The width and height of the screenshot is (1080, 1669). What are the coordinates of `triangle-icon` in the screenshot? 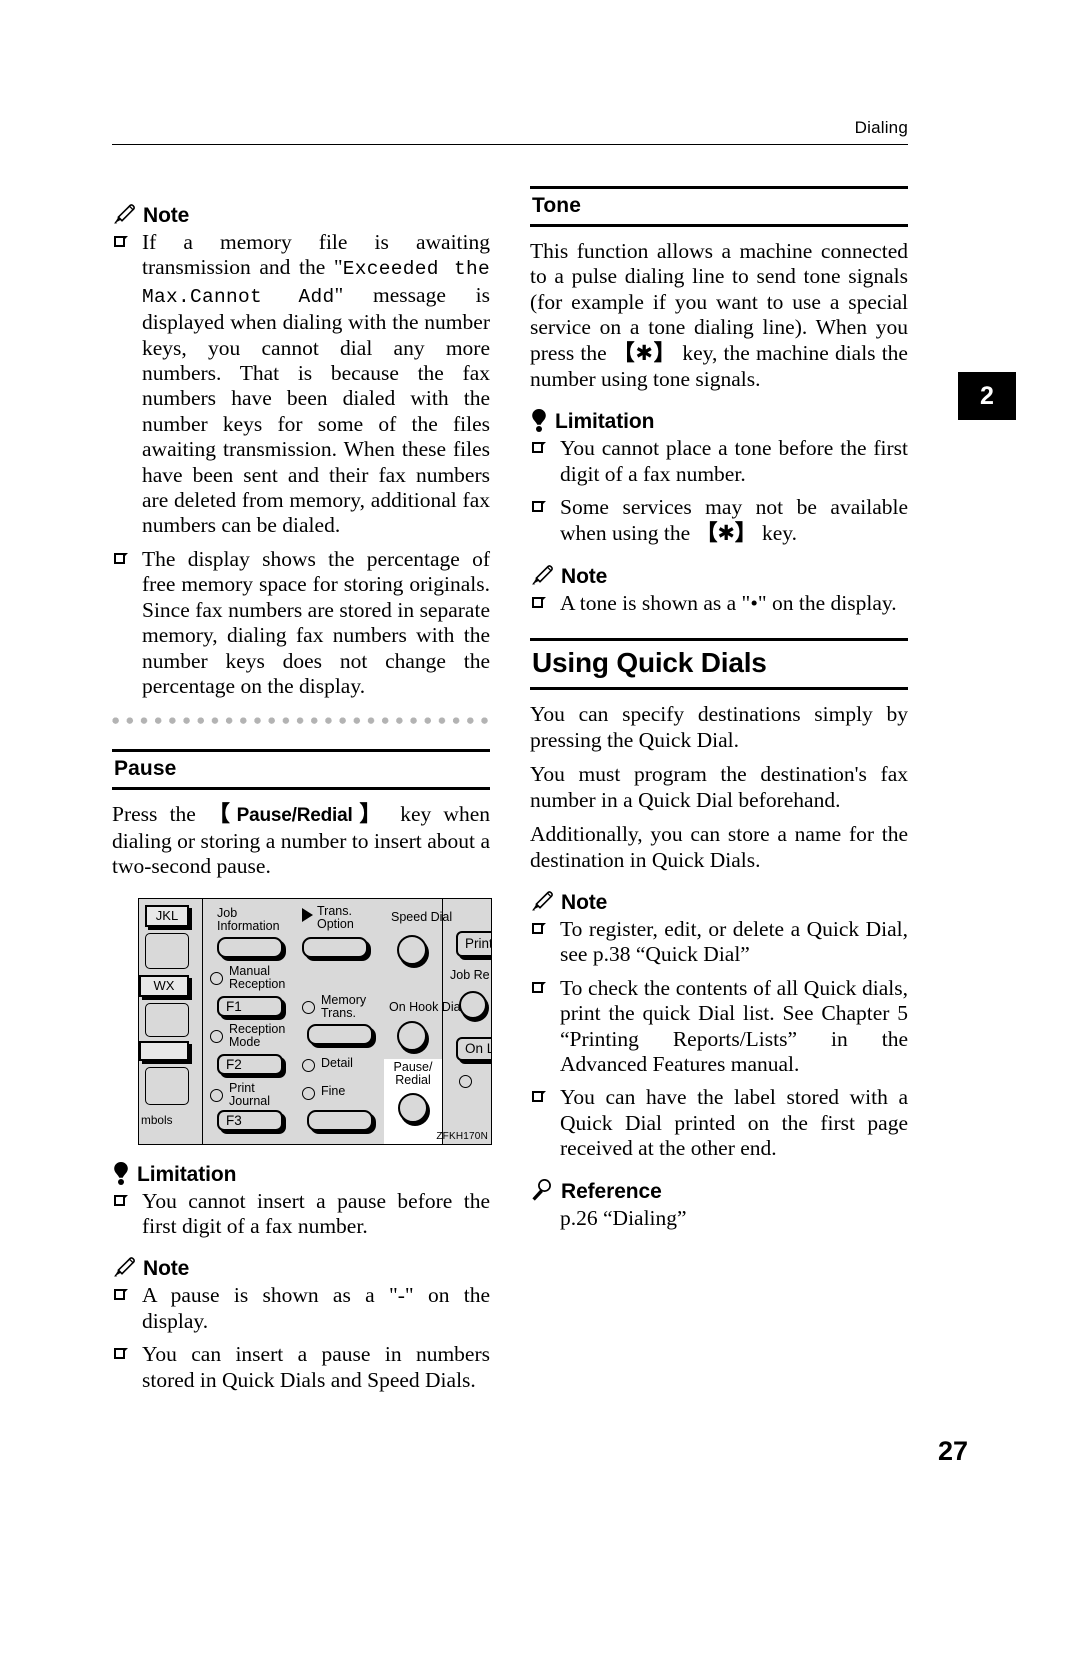 It's located at (307, 914).